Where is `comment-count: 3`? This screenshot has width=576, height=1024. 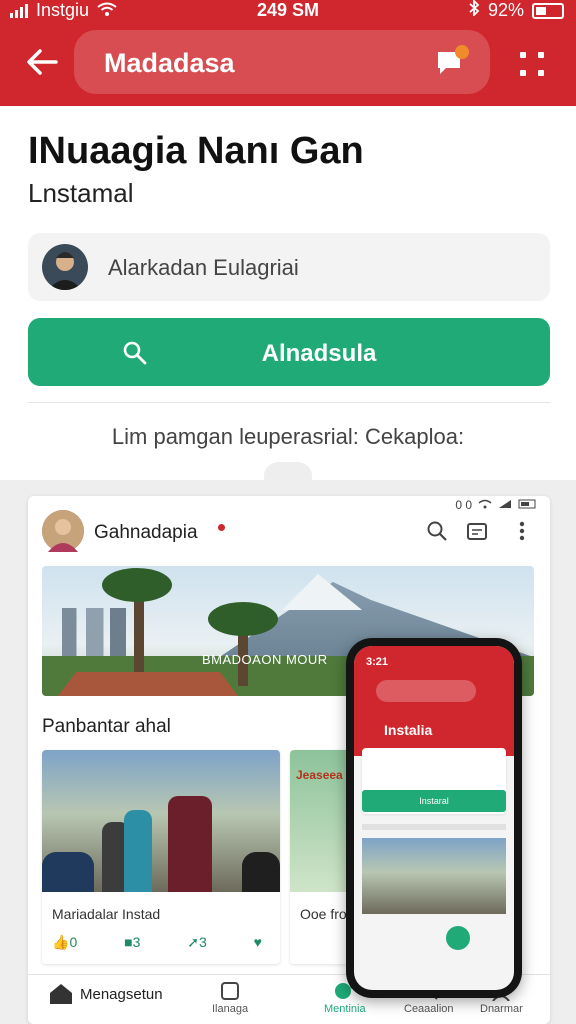
comment-count: 3 is located at coordinates (136, 942).